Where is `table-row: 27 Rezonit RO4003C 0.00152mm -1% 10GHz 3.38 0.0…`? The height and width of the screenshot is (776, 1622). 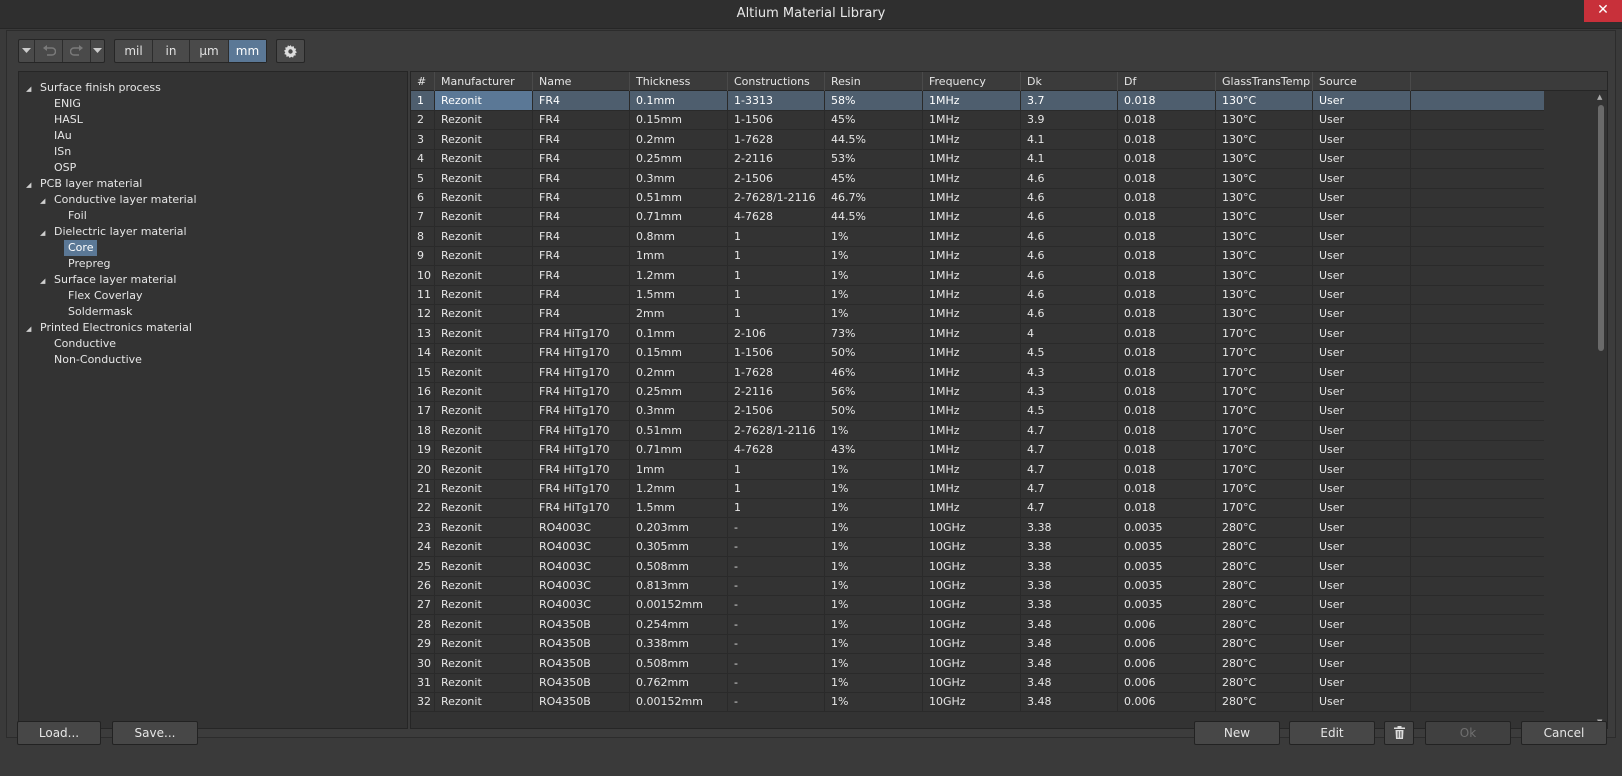
table-row: 27 Rezonit RO4003C 0.00152mm -1% 10GHz 3.38 0.0… is located at coordinates (977, 605).